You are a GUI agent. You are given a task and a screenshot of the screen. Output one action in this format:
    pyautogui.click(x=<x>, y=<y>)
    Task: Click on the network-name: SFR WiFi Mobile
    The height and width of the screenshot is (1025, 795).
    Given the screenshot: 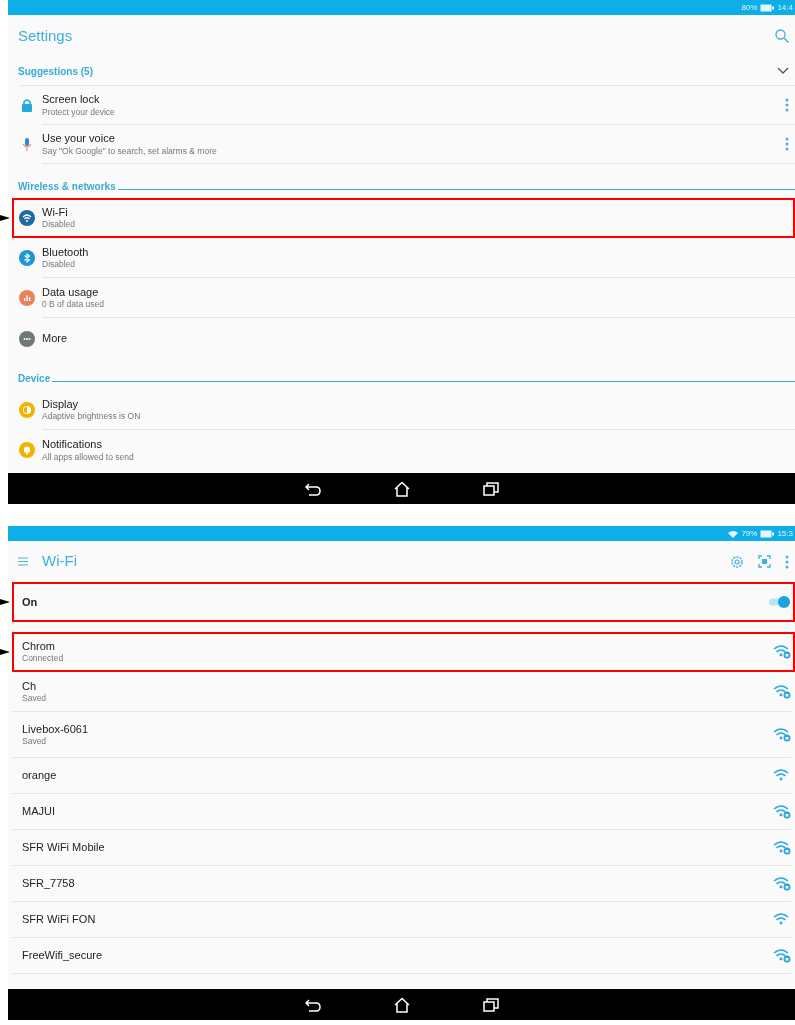 What is the action you would take?
    pyautogui.click(x=63, y=847)
    